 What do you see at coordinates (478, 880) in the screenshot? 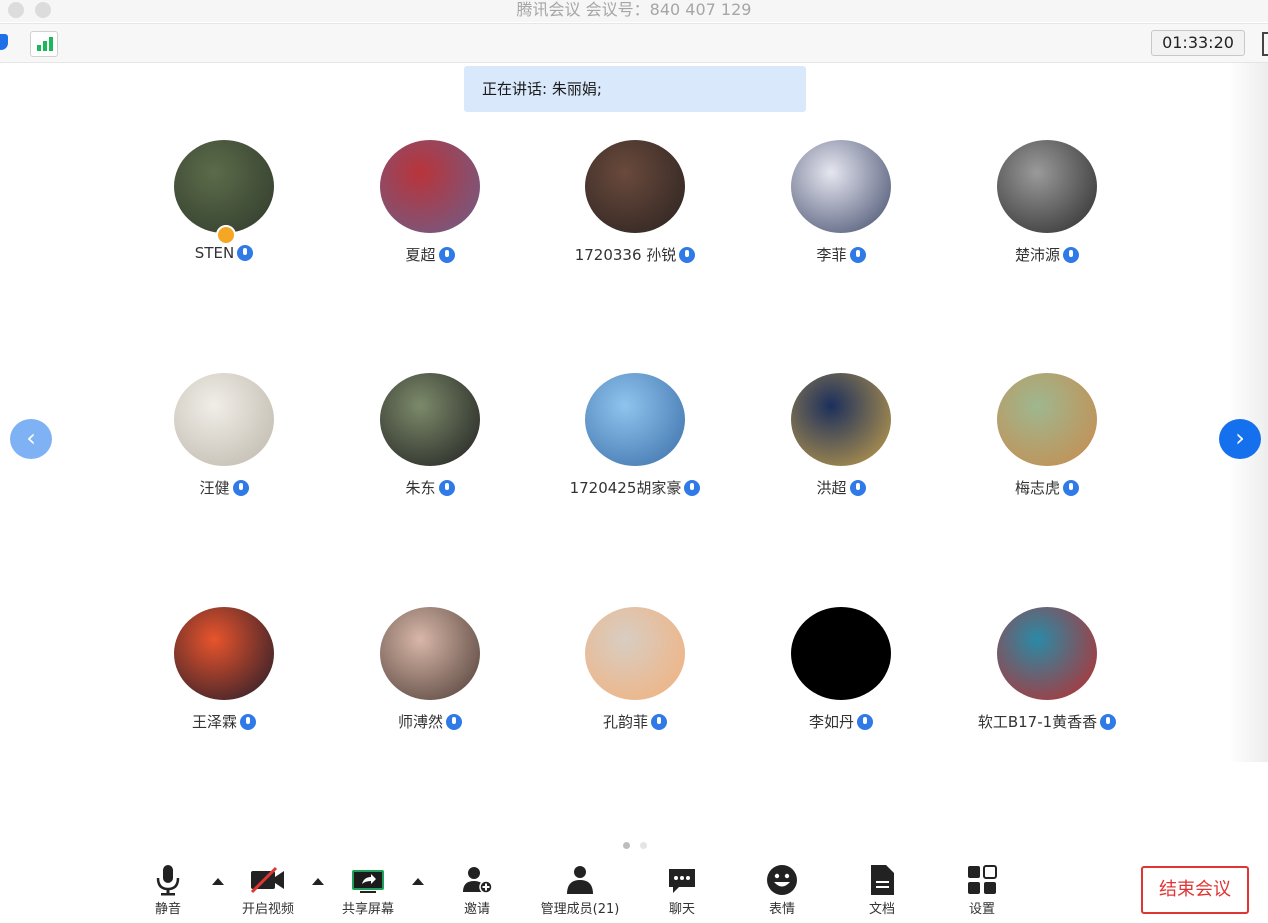
I see `add-person-icon` at bounding box center [478, 880].